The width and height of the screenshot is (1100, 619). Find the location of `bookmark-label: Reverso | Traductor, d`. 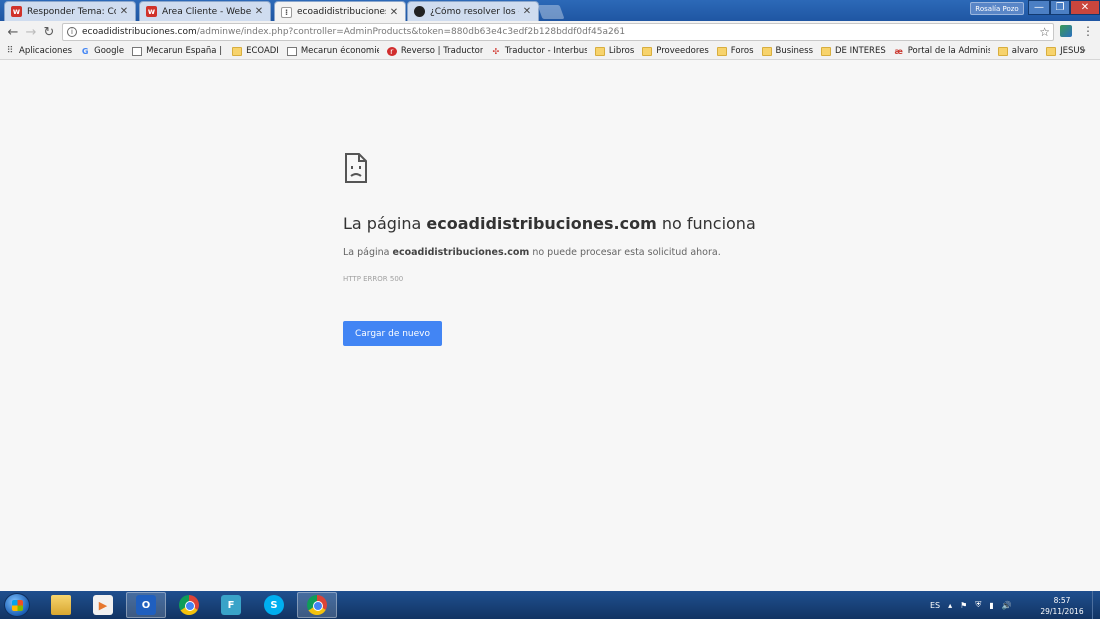

bookmark-label: Reverso | Traductor, d is located at coordinates (441, 51).